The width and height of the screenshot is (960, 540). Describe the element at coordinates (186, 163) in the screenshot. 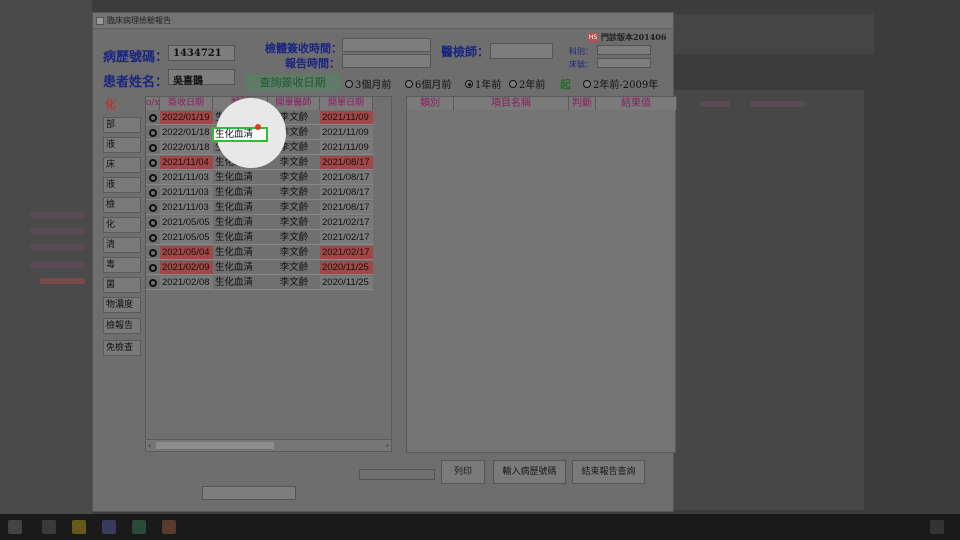

I see `collect-date-cell: 2021/11/04` at that location.